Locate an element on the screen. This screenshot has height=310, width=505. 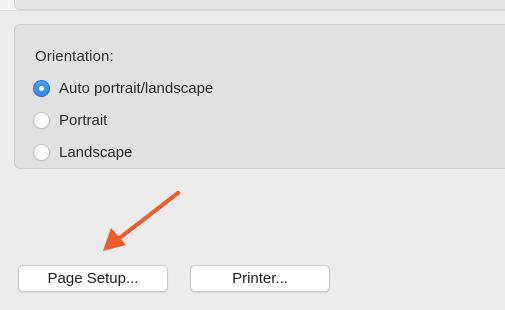
radio-option-landscape: Landscape is located at coordinates (82, 152).